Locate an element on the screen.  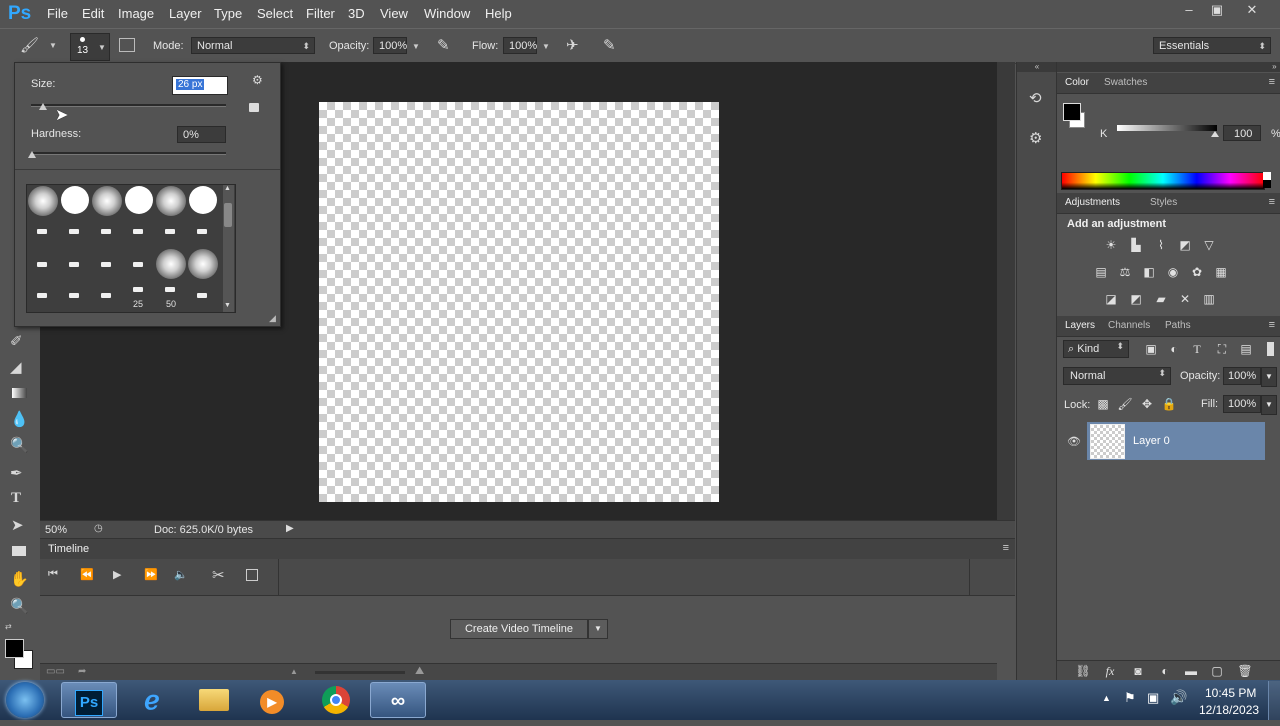
link-layers-icon: ⛓ is located at coordinates (1083, 671).